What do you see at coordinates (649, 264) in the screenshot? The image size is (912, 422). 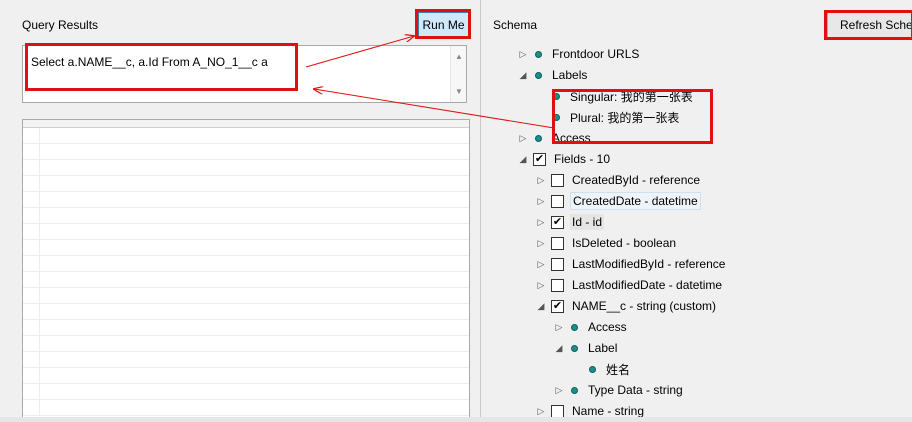 I see `tree-node-label: LastModifiedById - reference` at bounding box center [649, 264].